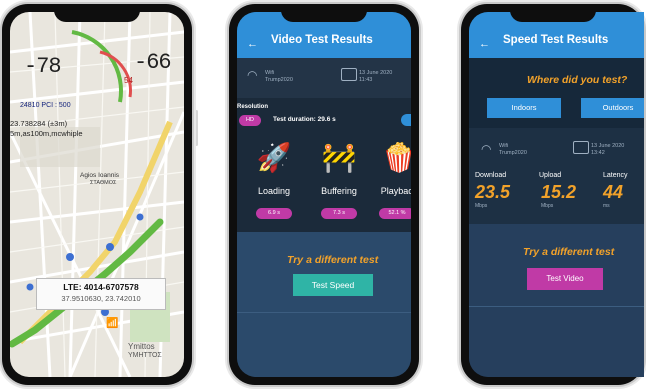  Describe the element at coordinates (101, 298) in the screenshot. I see `lte-coordinates: 37.9510630, 23.742010` at that location.